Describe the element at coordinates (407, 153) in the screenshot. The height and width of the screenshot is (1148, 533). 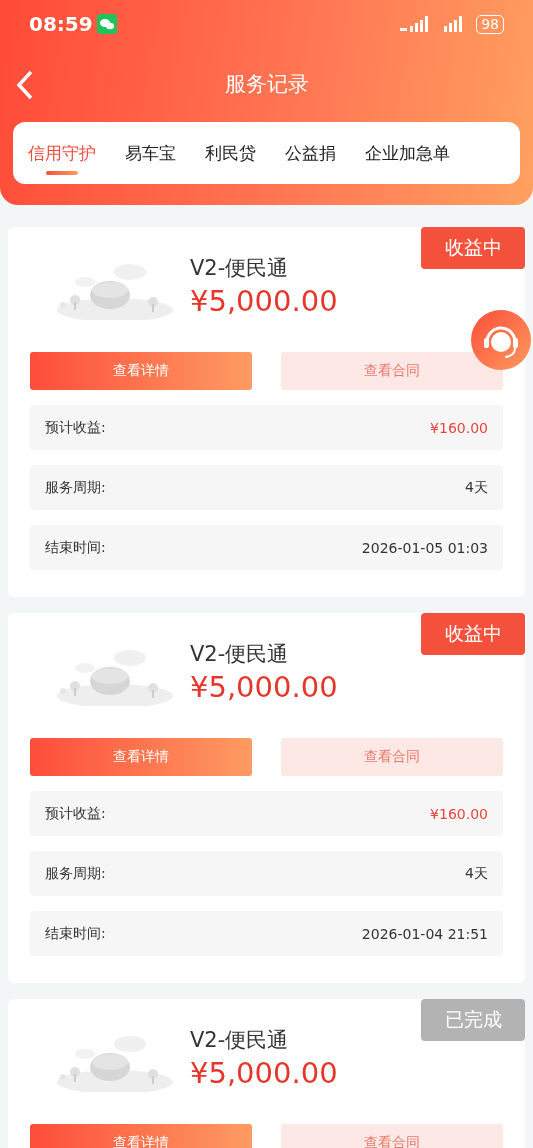
I see `tab: 企业加急单` at that location.